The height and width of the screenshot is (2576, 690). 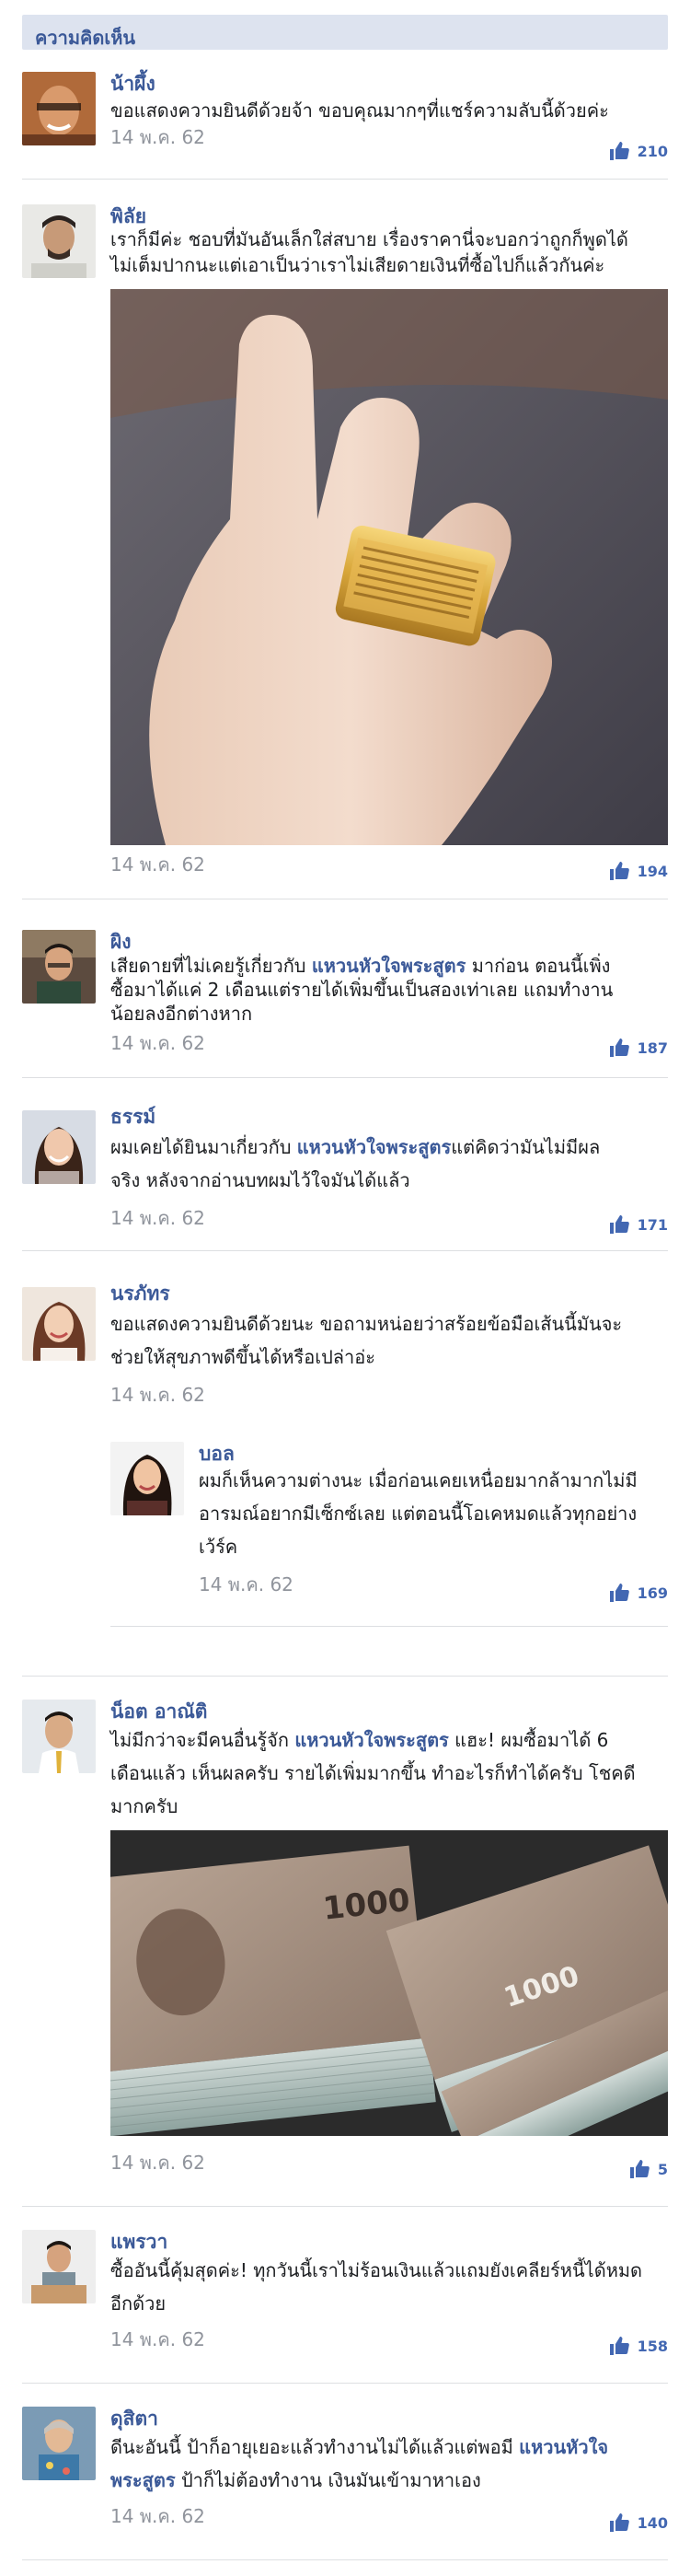 I want to click on banknotes-photo: 1000 1000, so click(x=389, y=1983).